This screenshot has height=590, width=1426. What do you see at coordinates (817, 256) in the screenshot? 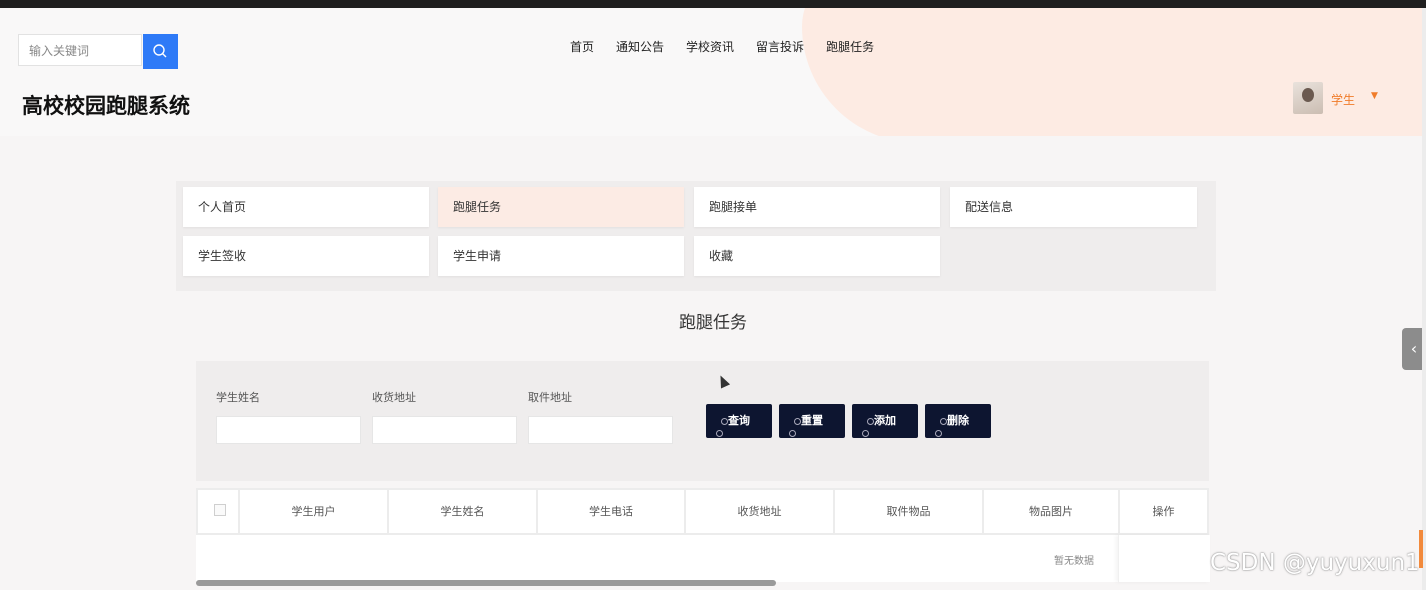
I see `menu-item-favorites: 收藏` at bounding box center [817, 256].